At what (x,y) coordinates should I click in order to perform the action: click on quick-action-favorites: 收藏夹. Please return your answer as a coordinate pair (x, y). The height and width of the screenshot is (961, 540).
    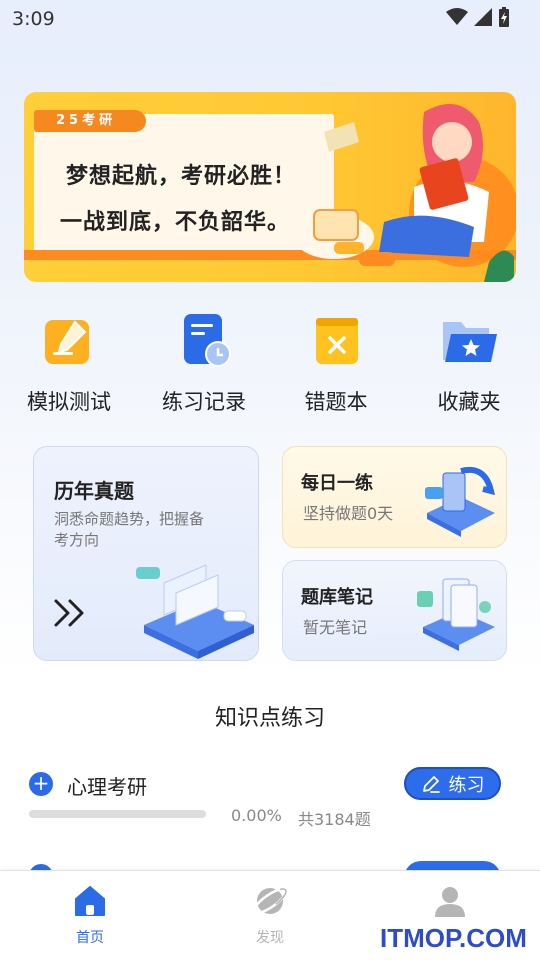
    Looking at the image, I should click on (469, 363).